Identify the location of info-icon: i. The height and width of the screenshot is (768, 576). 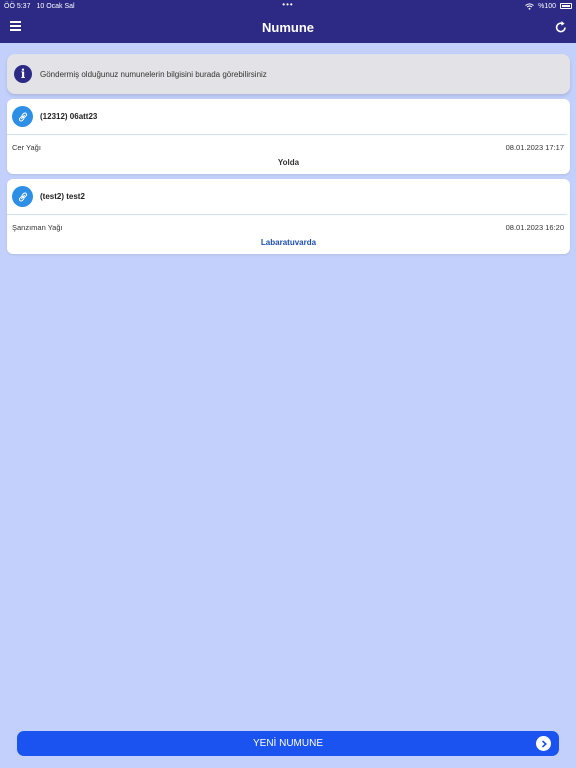
(23, 74).